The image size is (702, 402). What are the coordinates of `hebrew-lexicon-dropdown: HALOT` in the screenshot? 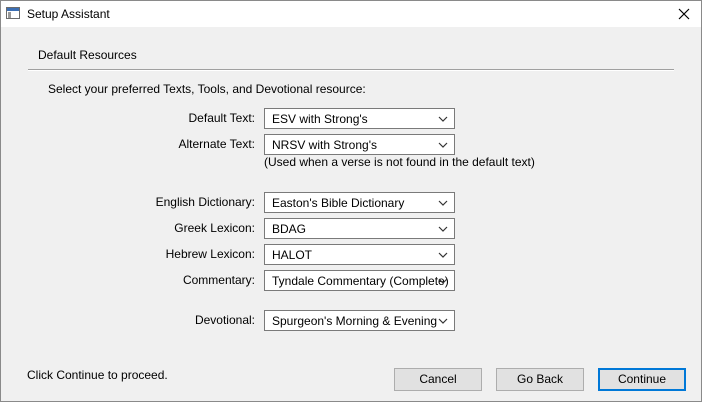 It's located at (359, 254).